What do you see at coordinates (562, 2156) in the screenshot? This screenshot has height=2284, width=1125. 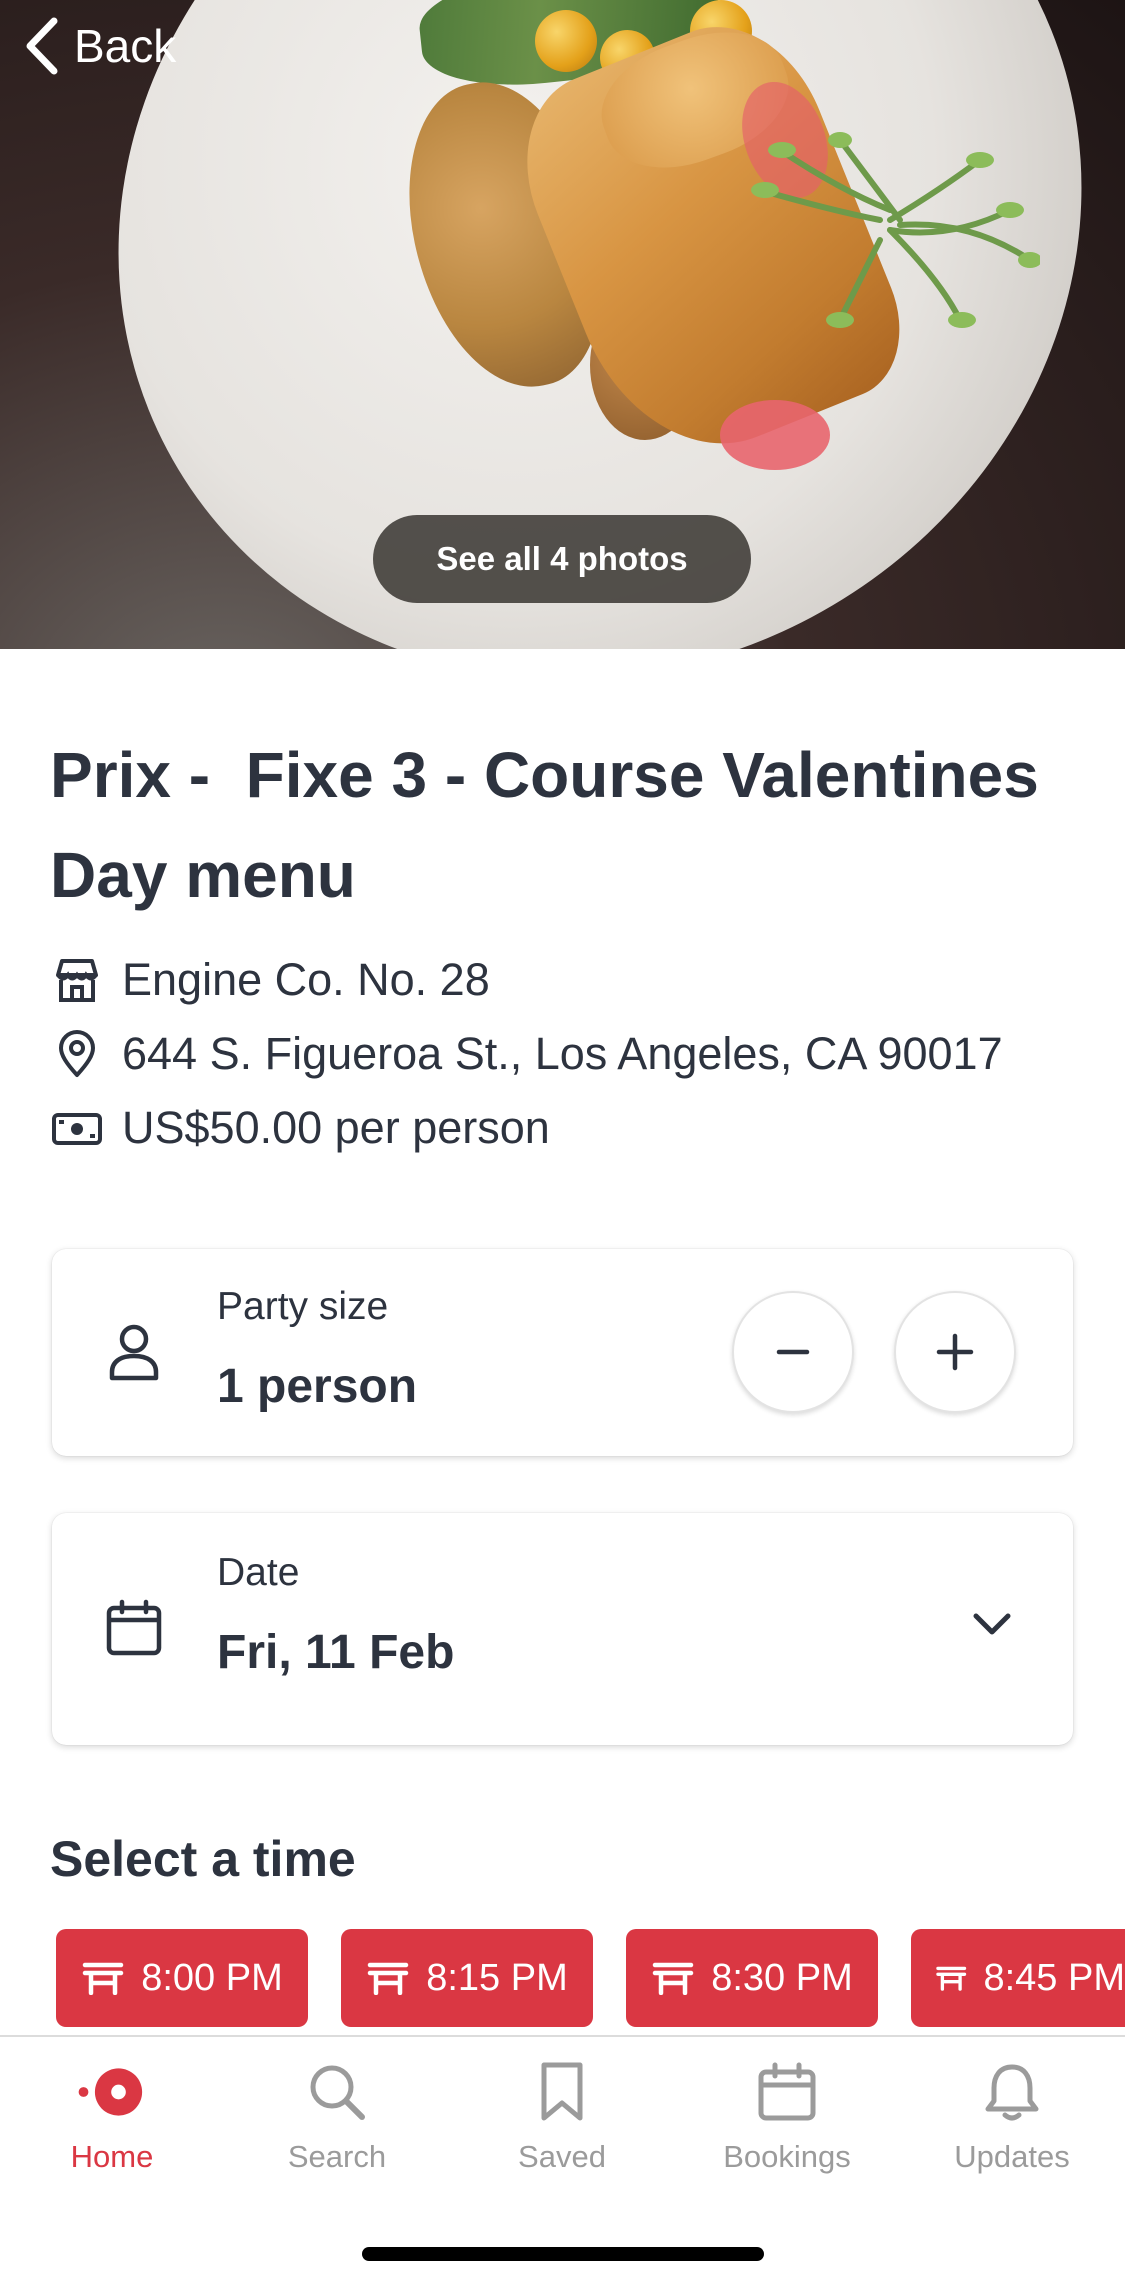 I see `tab-label: Saved` at bounding box center [562, 2156].